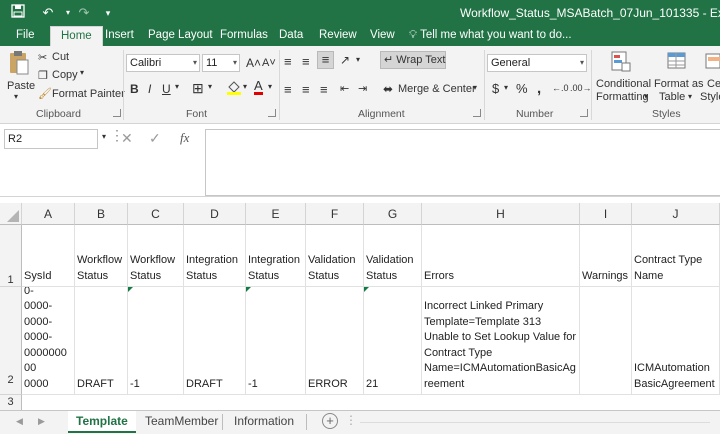 The width and height of the screenshot is (720, 434). What do you see at coordinates (43, 75) in the screenshot?
I see `copy-icon: ❐` at bounding box center [43, 75].